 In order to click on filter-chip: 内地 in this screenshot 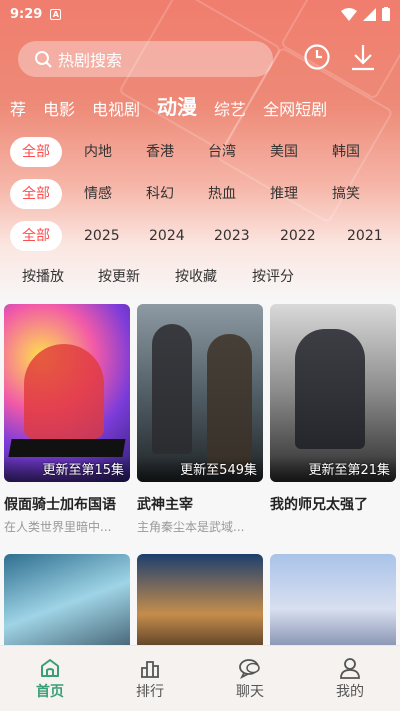, I will do `click(98, 152)`.